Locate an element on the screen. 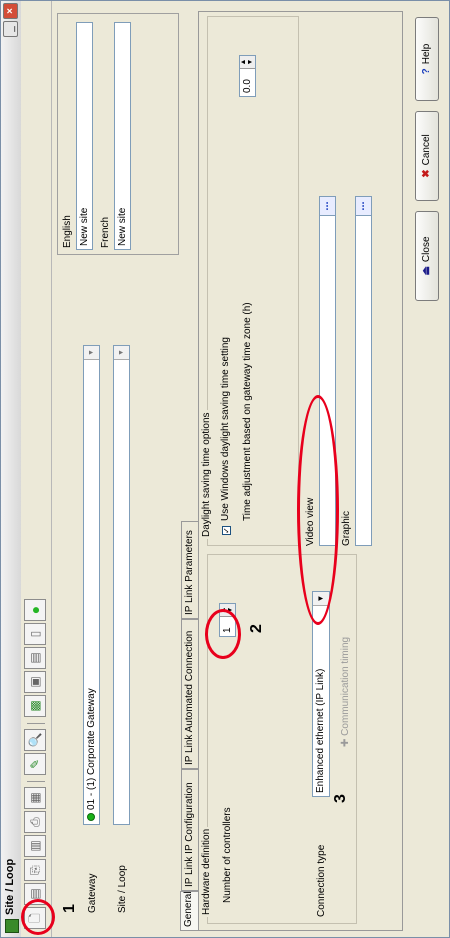 This screenshot has width=450, height=938. find-button: 🔍 is located at coordinates (35, 740).